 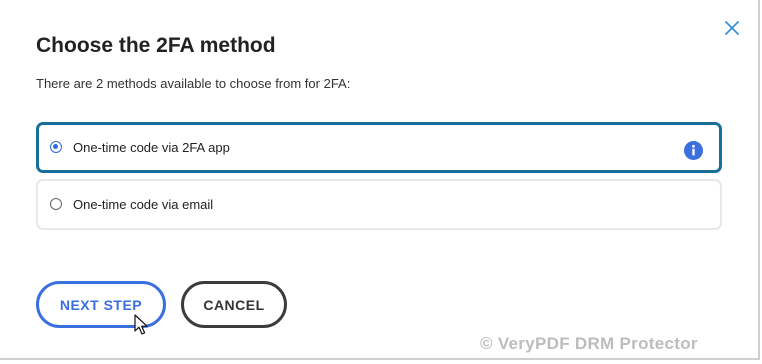 I want to click on cancel-button: CANCEL, so click(x=234, y=304).